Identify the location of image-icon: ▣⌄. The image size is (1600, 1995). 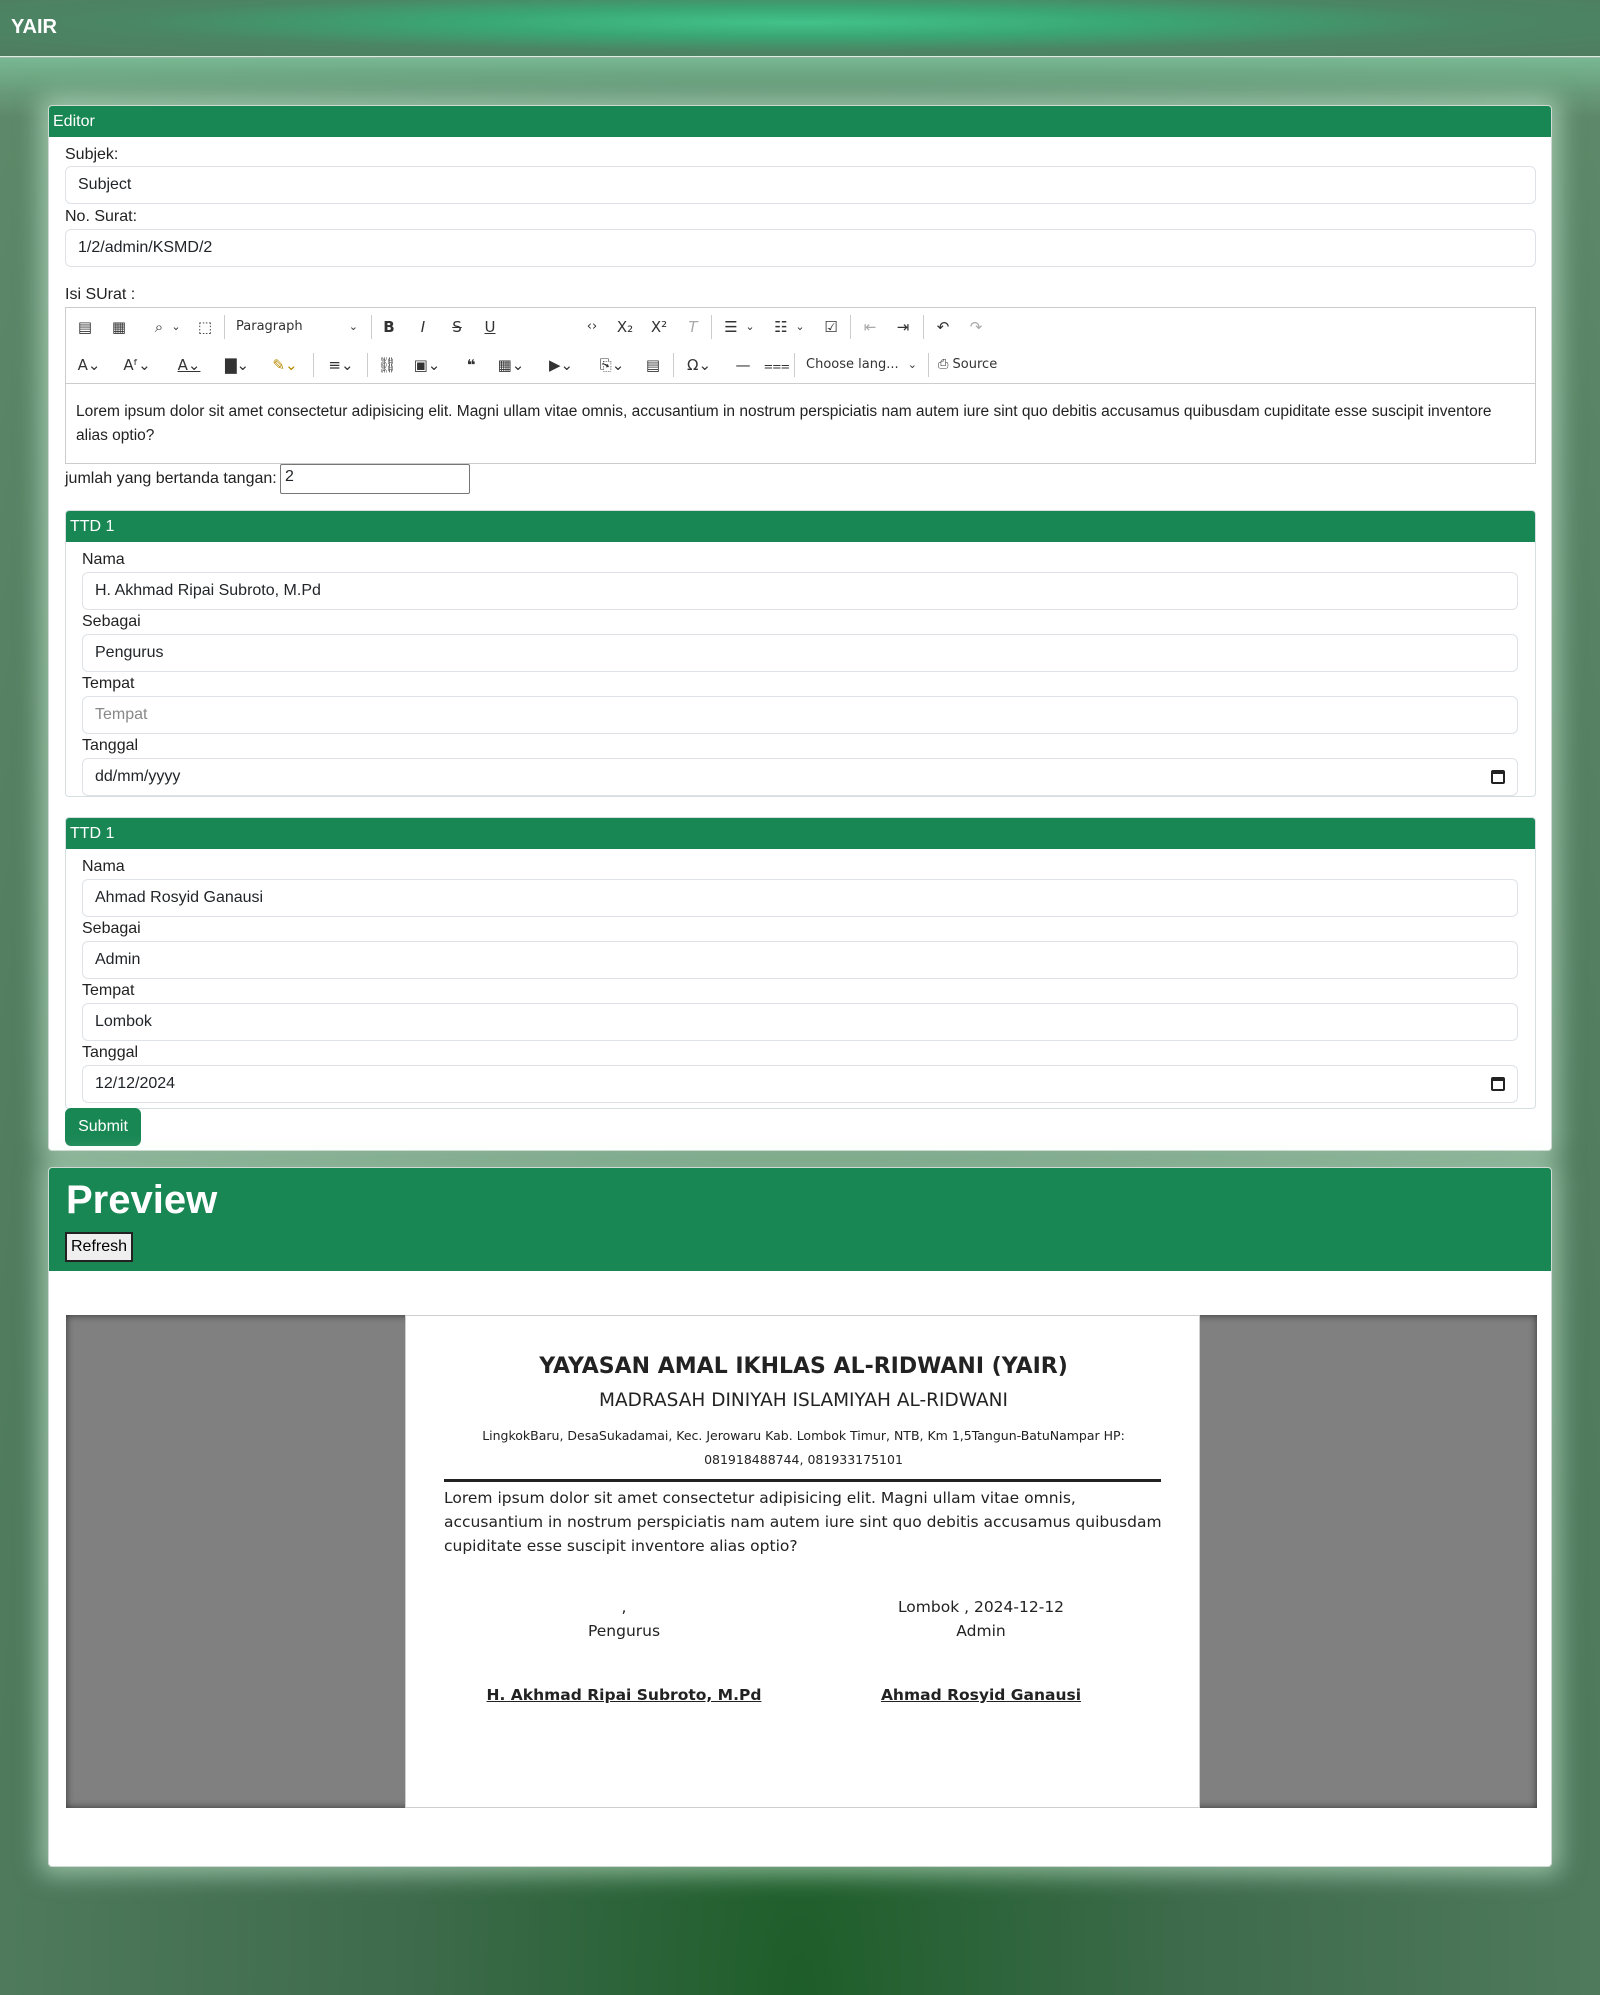
(427, 365).